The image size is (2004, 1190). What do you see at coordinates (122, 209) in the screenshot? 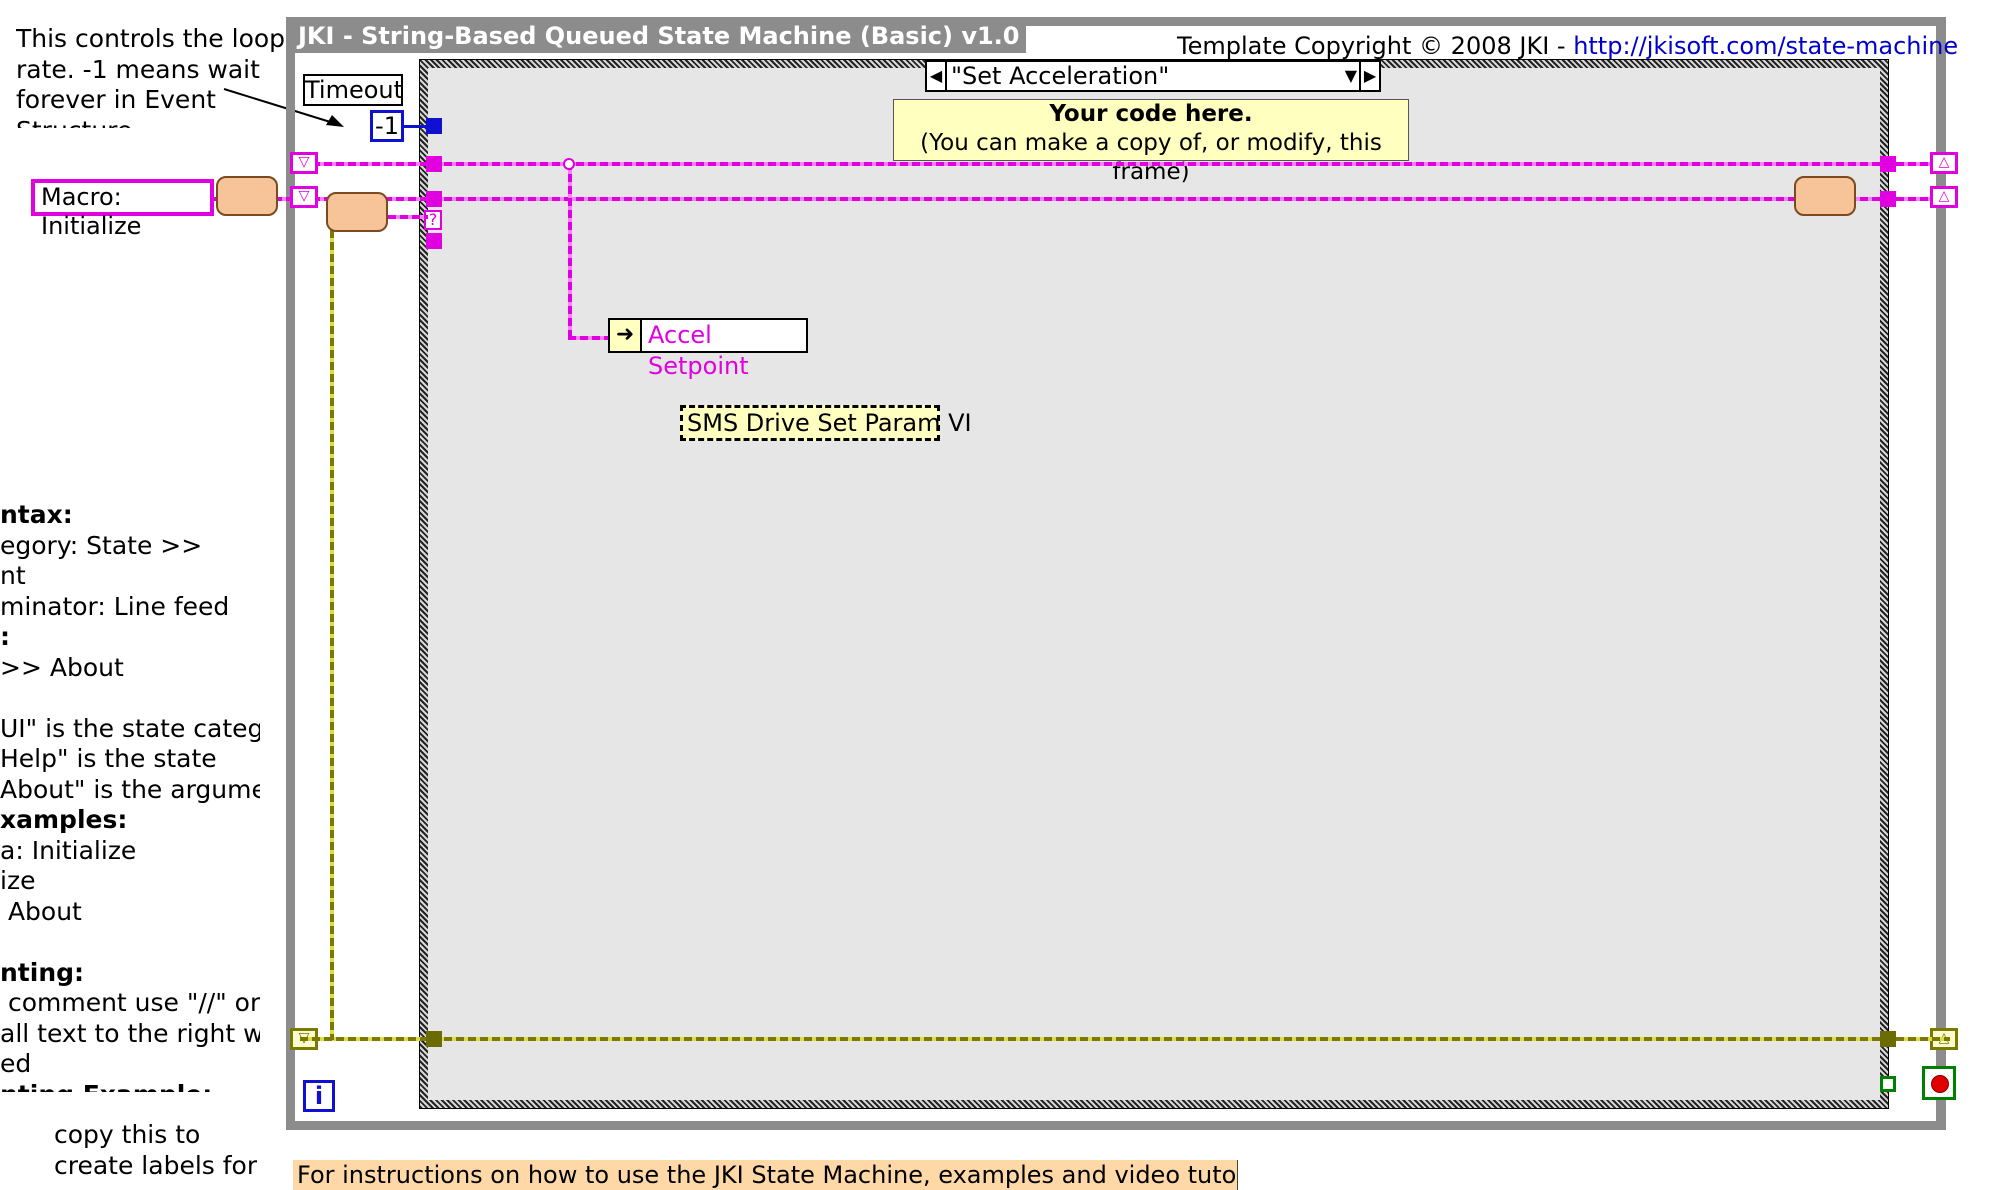
I see `macro-initialize-constant: Macro: Initialize` at bounding box center [122, 209].